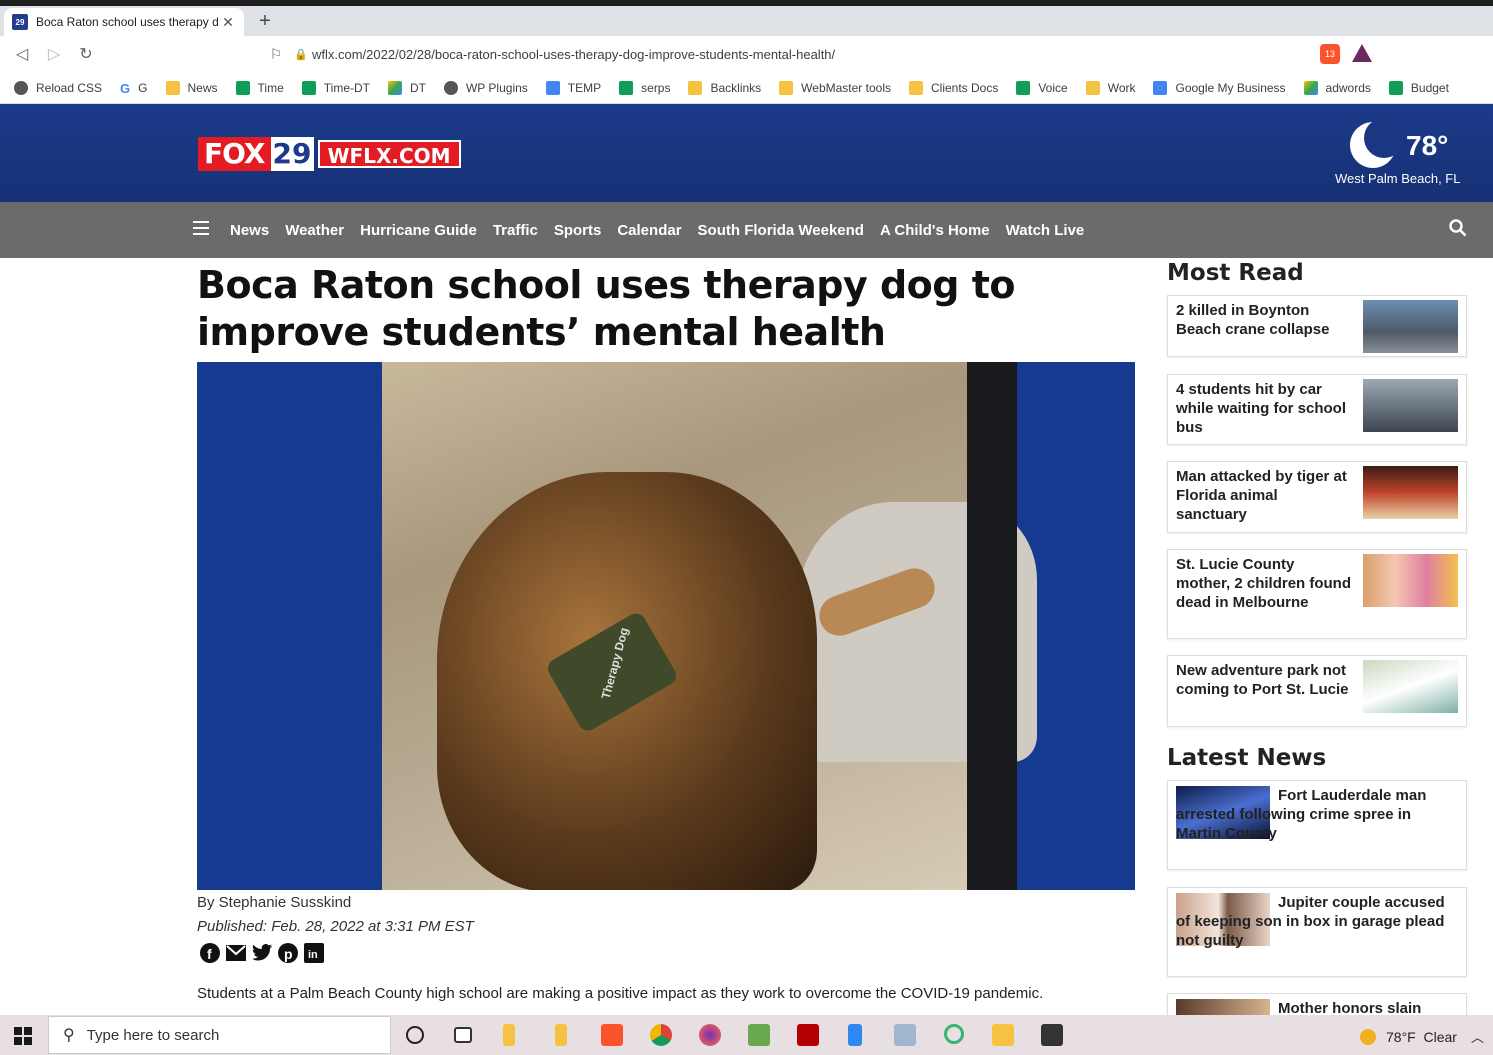 The height and width of the screenshot is (1055, 1493). I want to click on bookmark-label: Time, so click(270, 87).